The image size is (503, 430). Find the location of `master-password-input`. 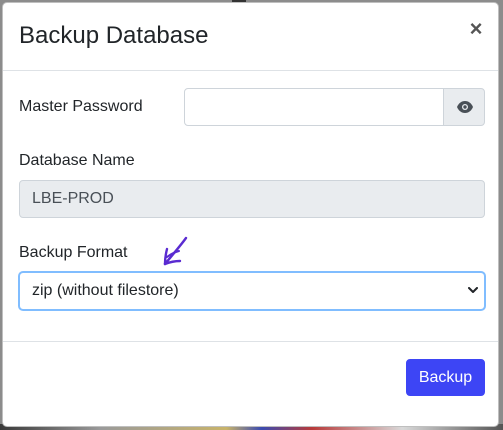

master-password-input is located at coordinates (314, 107).